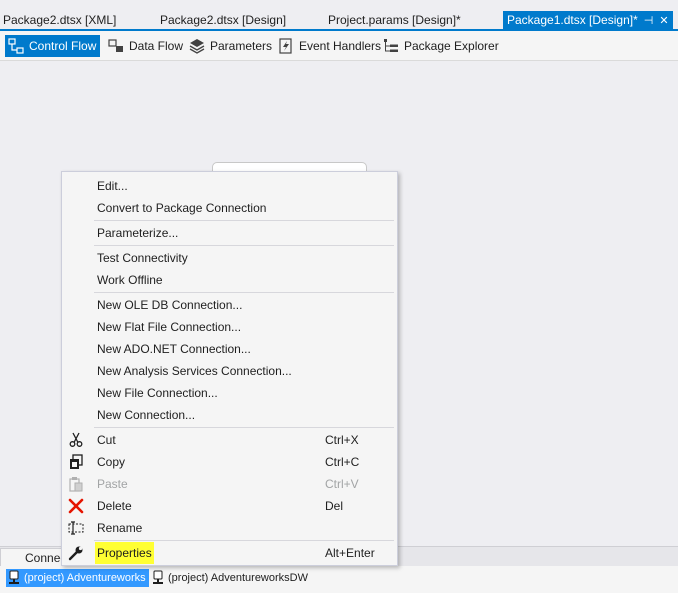 Image resolution: width=678 pixels, height=593 pixels. What do you see at coordinates (106, 440) in the screenshot?
I see `menu-item-label: Cut` at bounding box center [106, 440].